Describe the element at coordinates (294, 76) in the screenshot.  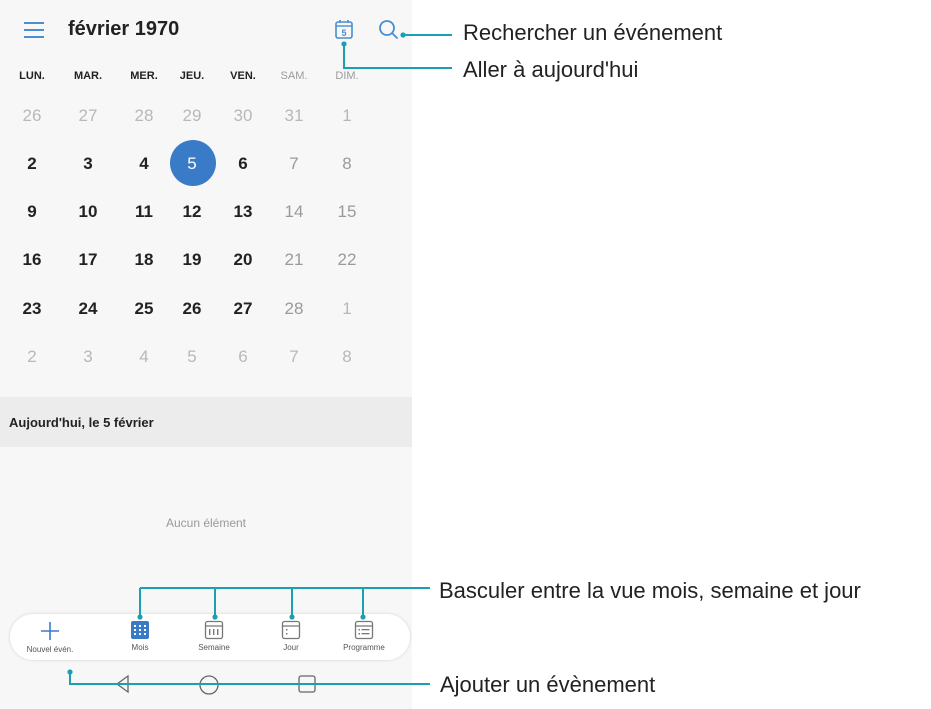
I see `weekday-header: SAM.` at that location.